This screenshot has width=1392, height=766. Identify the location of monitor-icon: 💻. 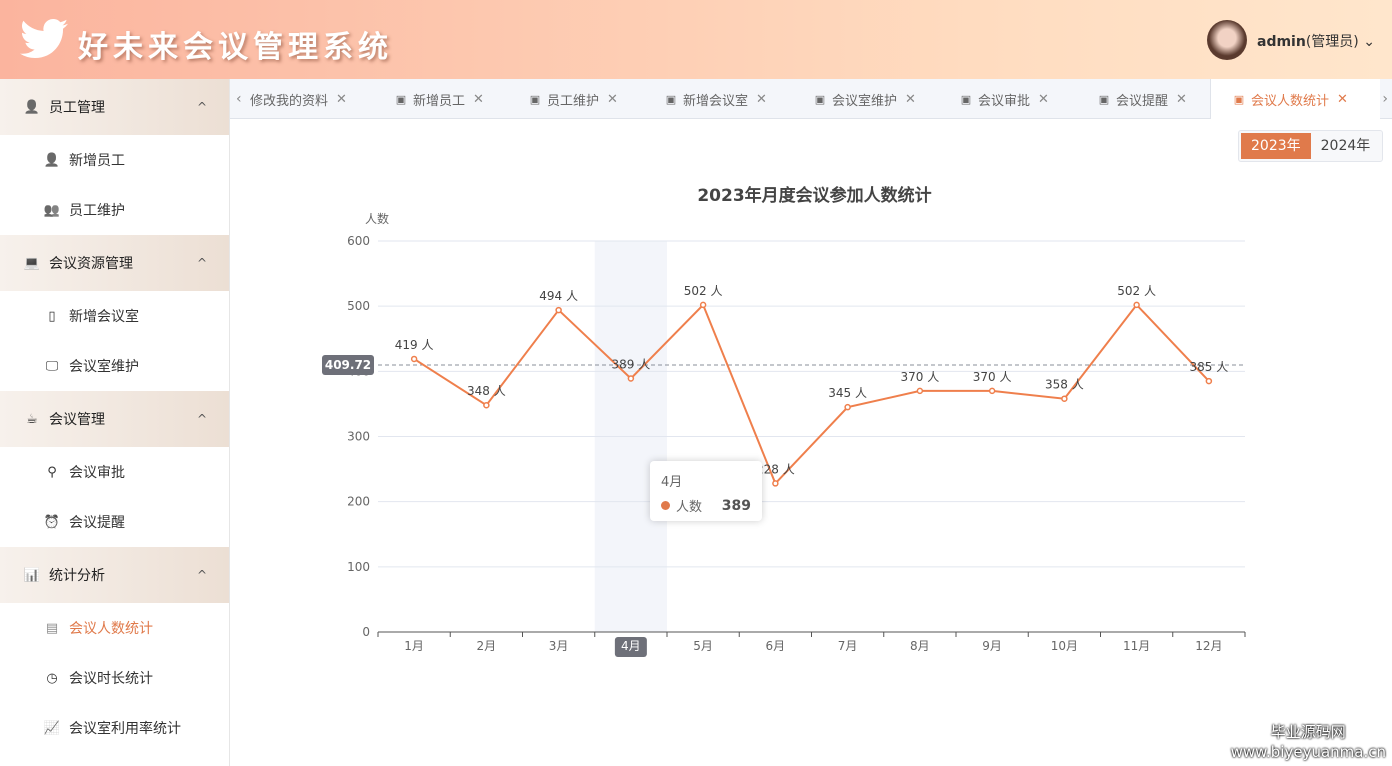
(32, 263).